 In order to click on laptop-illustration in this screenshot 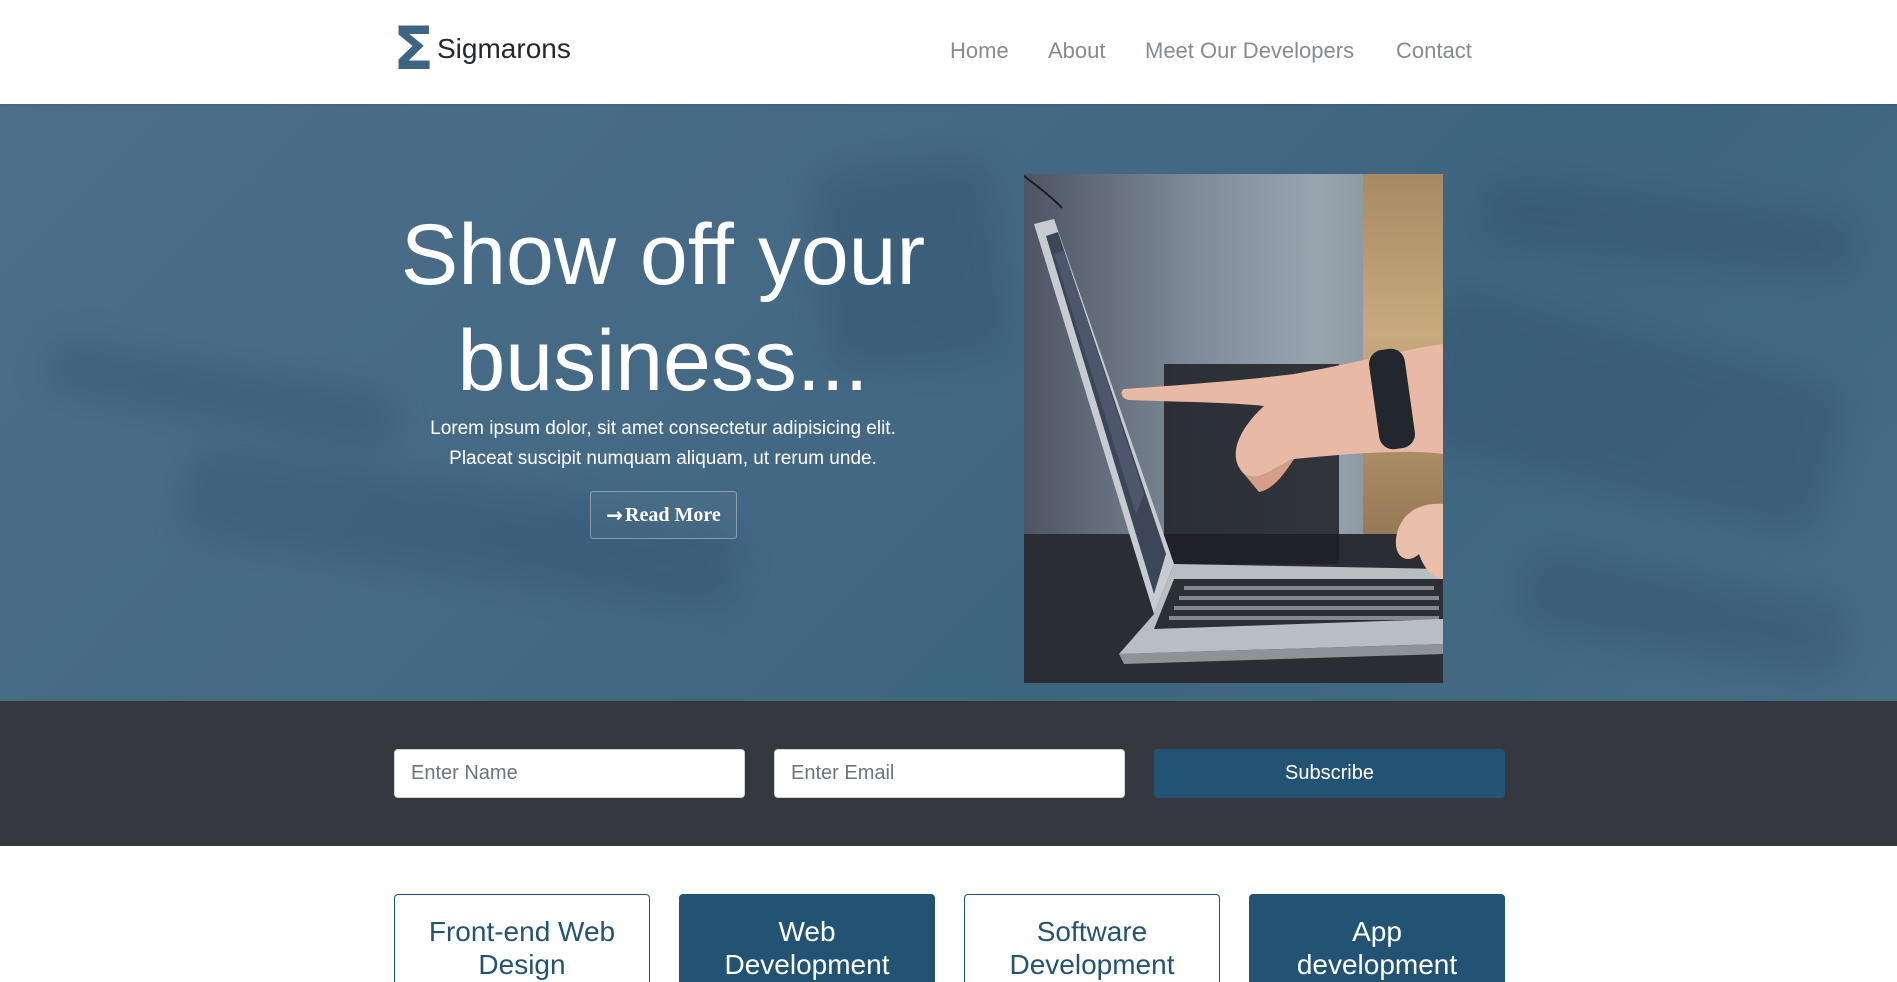, I will do `click(1233, 419)`.